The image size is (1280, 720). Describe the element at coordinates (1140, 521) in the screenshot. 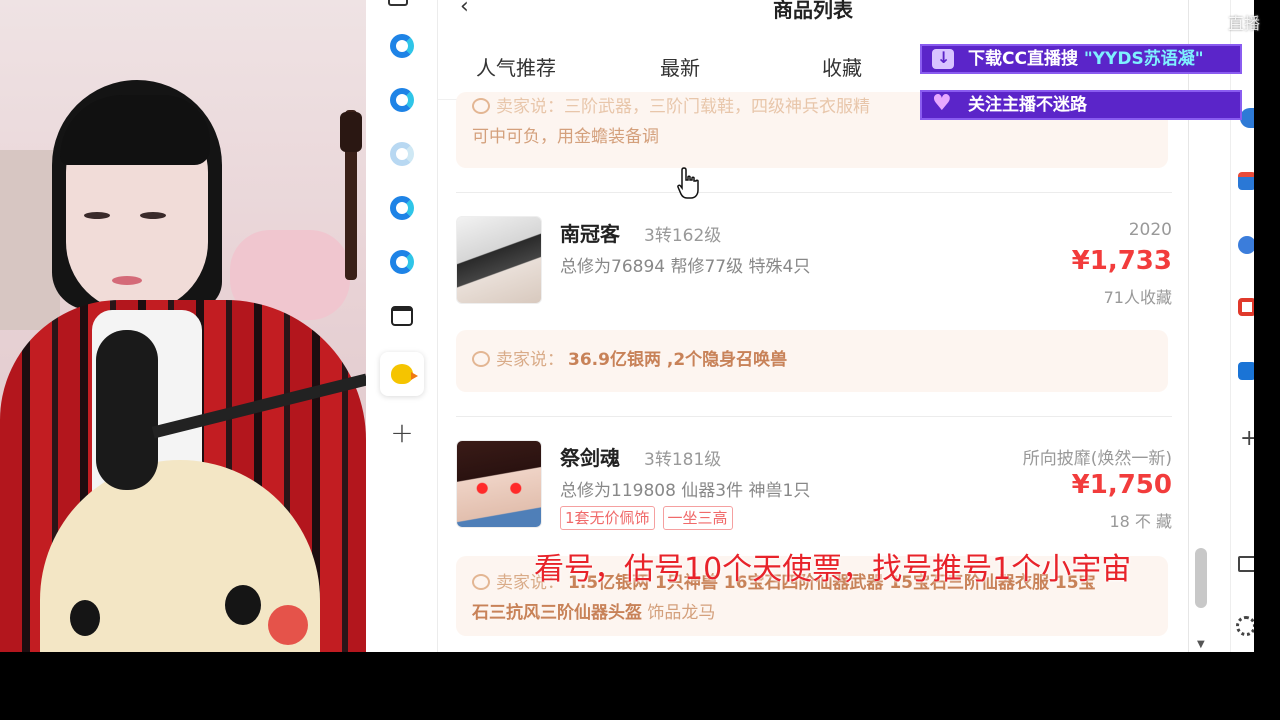

I see `favorite-count: 18 不 藏` at that location.